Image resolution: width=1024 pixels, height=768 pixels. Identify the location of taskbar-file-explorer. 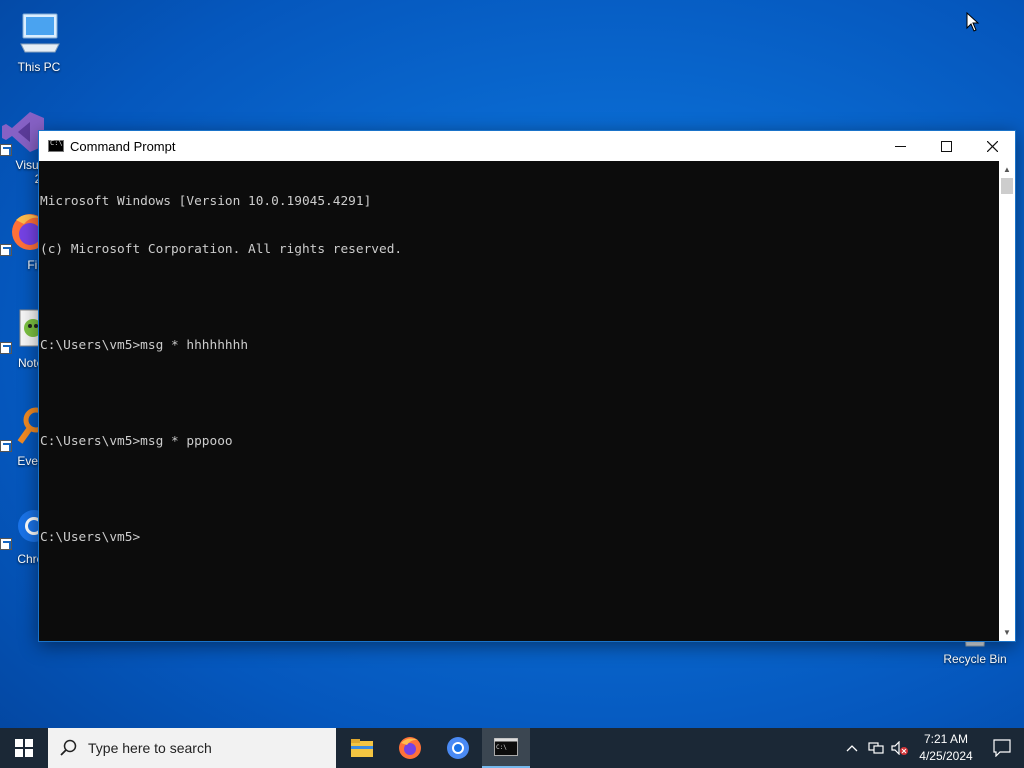
(362, 748).